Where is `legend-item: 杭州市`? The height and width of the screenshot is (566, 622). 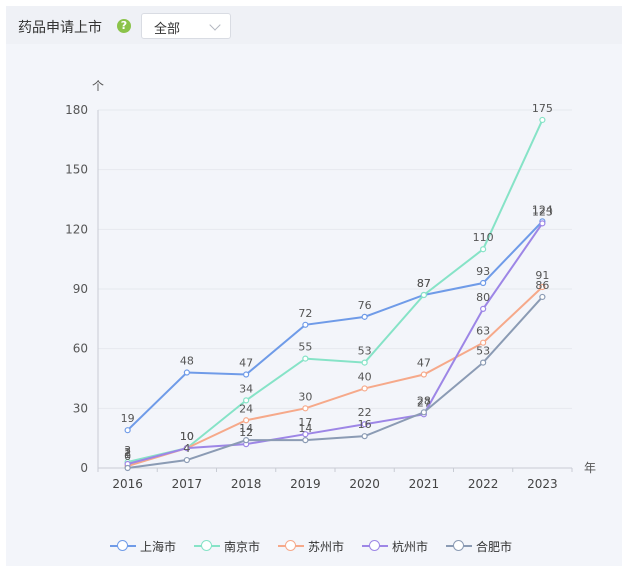
legend-item: 杭州市 is located at coordinates (395, 546).